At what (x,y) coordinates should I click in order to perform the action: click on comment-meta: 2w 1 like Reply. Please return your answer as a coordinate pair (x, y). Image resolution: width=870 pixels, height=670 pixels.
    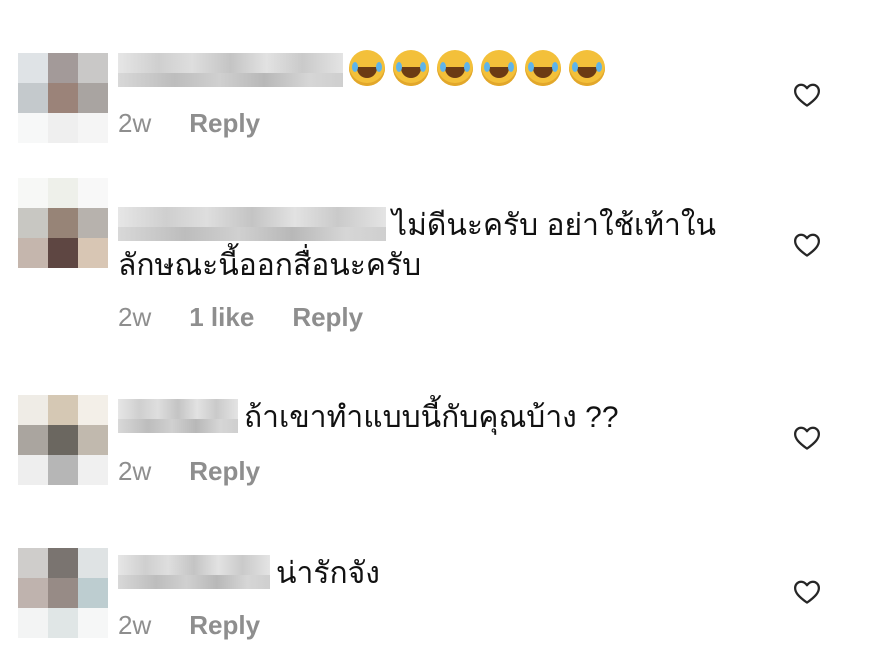
    Looking at the image, I should click on (240, 317).